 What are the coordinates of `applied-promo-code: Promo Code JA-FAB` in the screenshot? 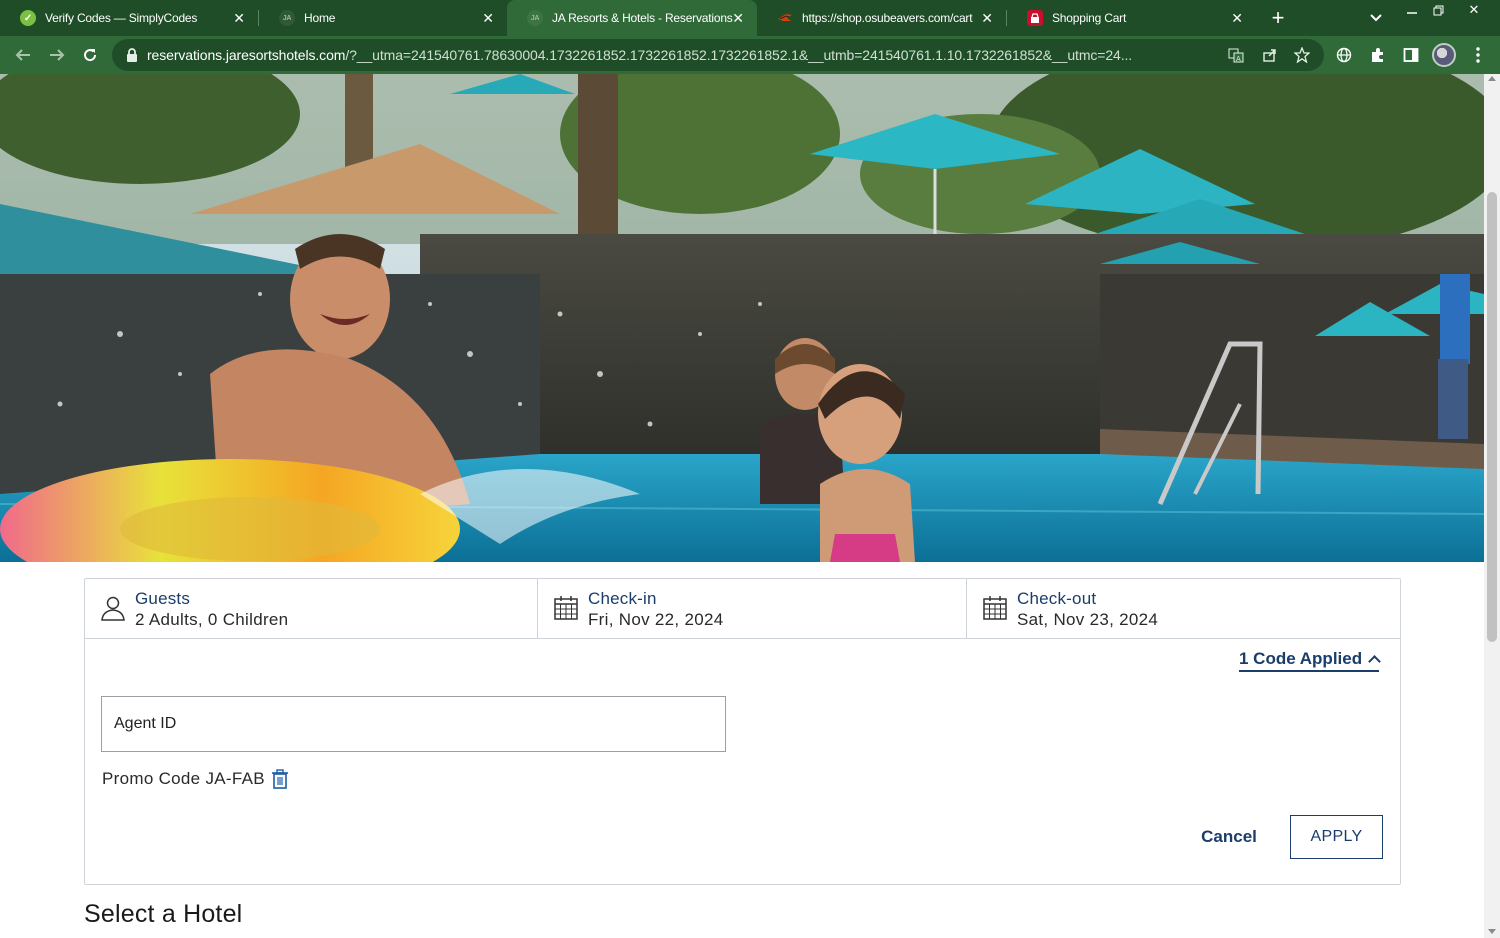 It's located at (195, 779).